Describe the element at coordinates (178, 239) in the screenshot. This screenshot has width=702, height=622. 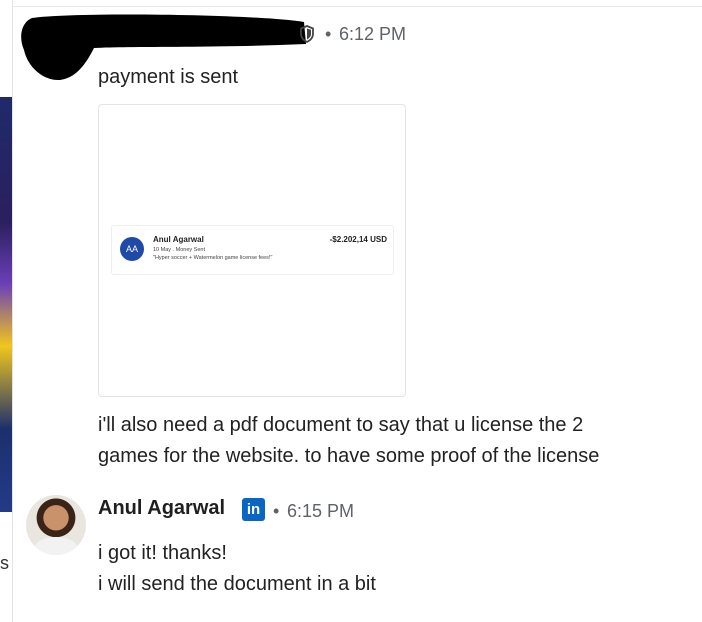
I see `receipt-payee-name: Anul Agarwal` at that location.